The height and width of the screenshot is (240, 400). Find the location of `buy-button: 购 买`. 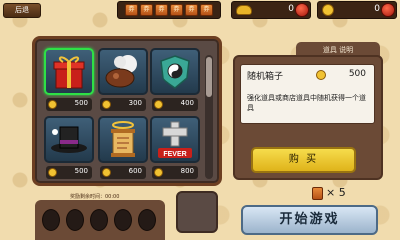

buy-button: 购 买 is located at coordinates (303, 160).